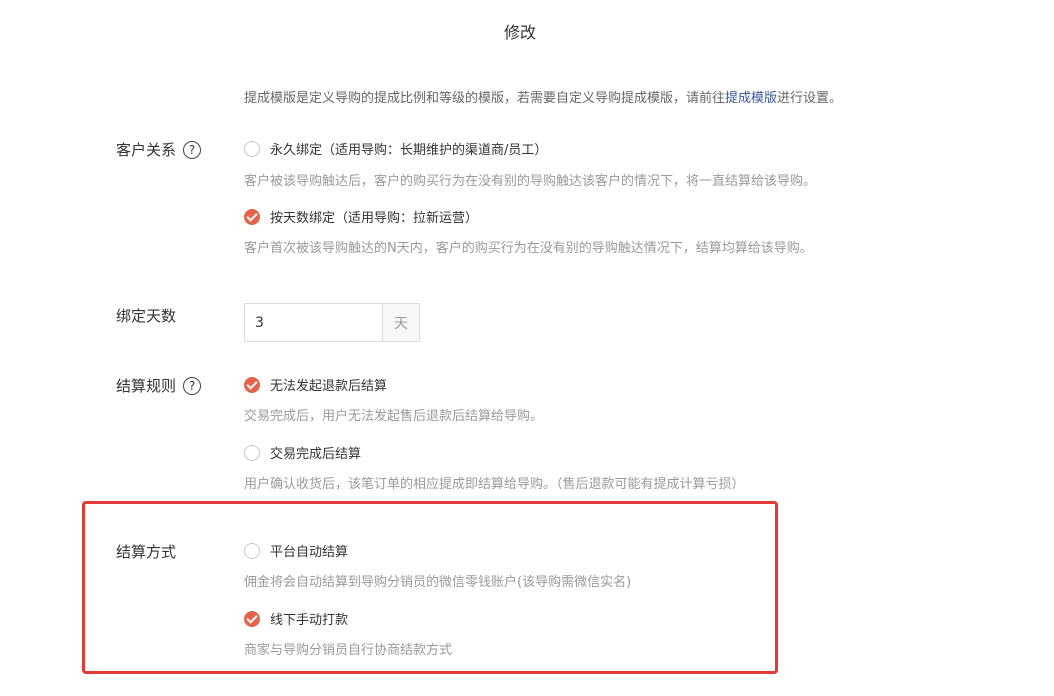 The image size is (1054, 696). I want to click on page-title: 修改, so click(519, 32).